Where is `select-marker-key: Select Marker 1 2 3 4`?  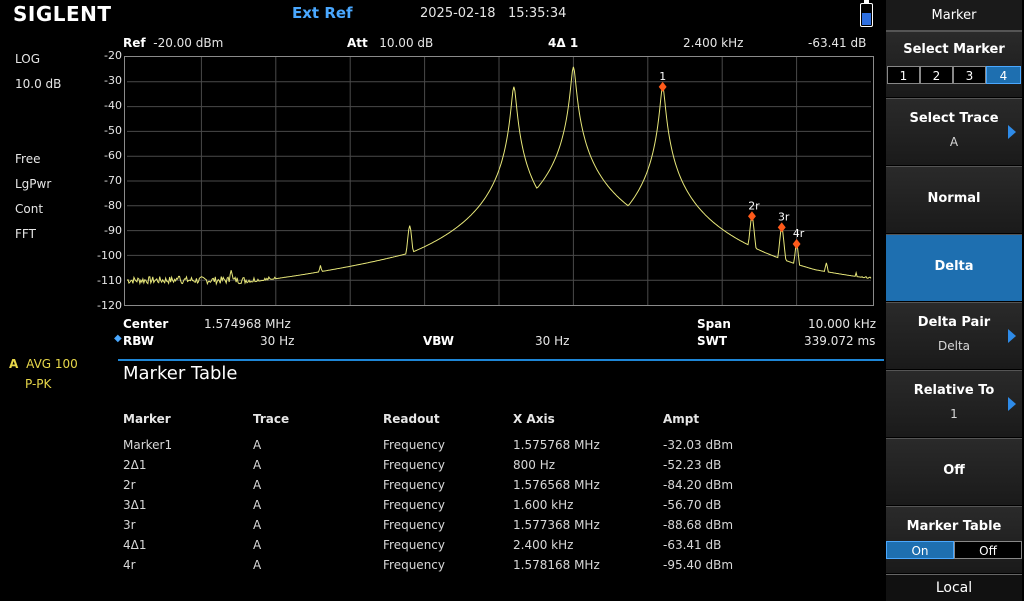 select-marker-key: Select Marker 1 2 3 4 is located at coordinates (954, 64).